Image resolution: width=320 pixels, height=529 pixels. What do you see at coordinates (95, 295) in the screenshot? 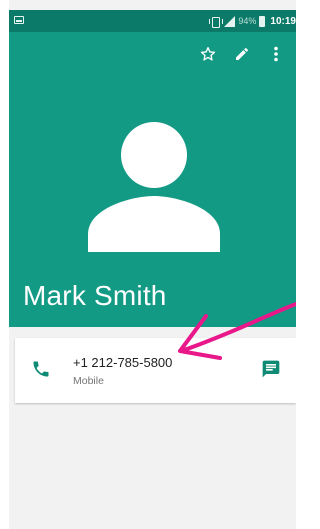
I see `contact-name: Mark Smith` at bounding box center [95, 295].